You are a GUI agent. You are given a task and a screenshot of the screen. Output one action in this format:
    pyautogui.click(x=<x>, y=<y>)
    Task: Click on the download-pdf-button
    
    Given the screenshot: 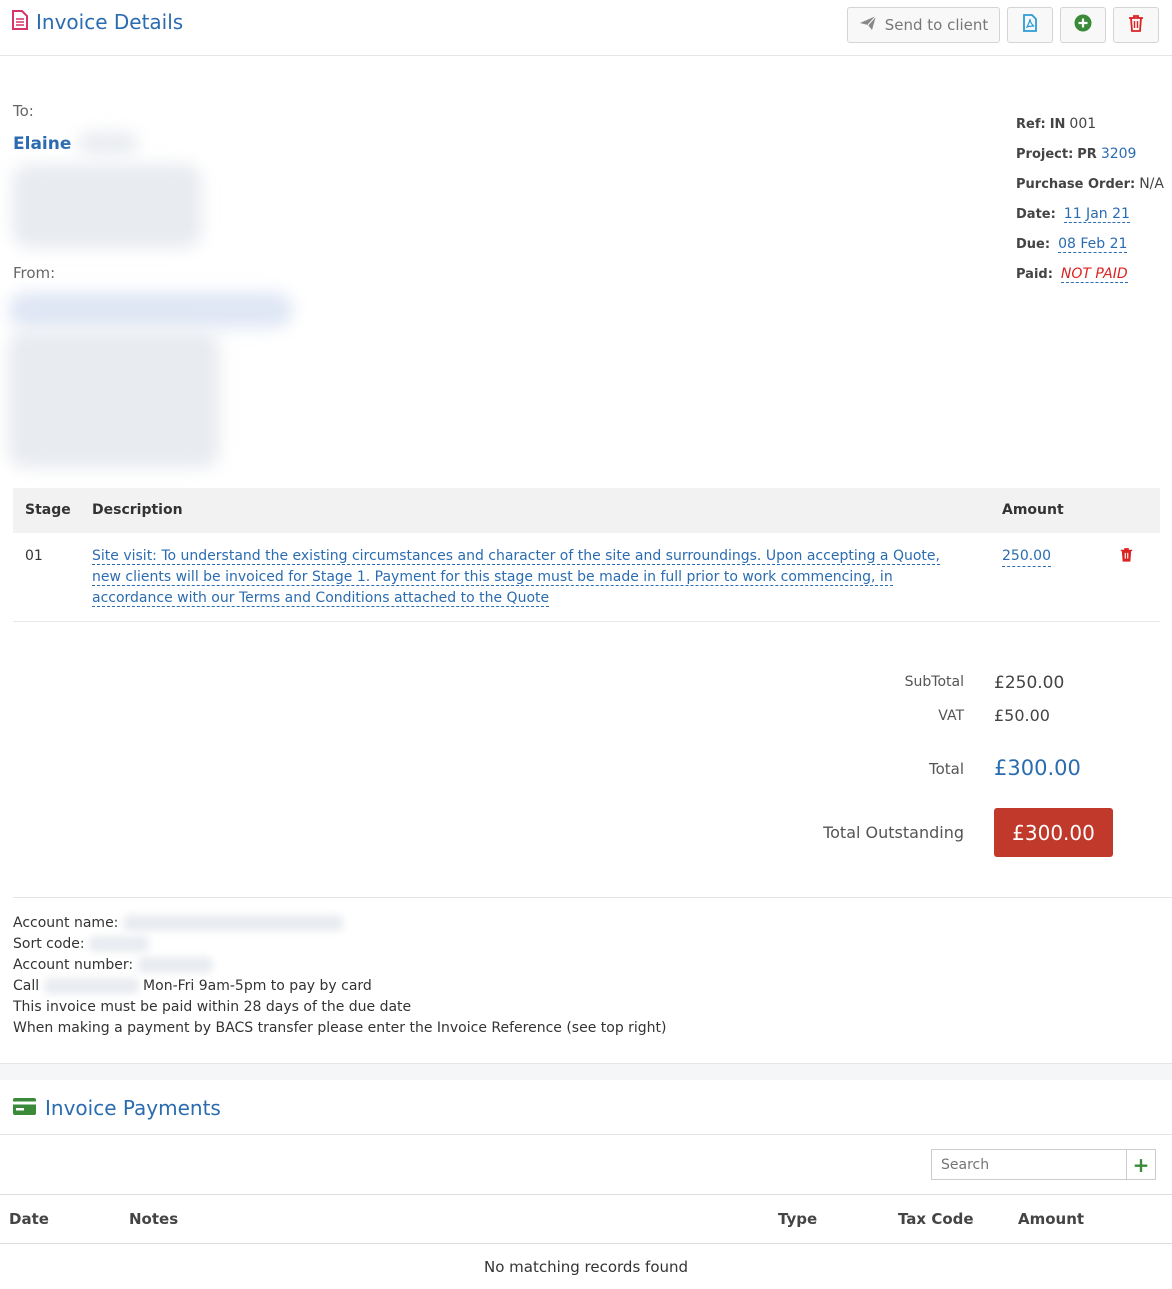 What is the action you would take?
    pyautogui.click(x=1030, y=25)
    